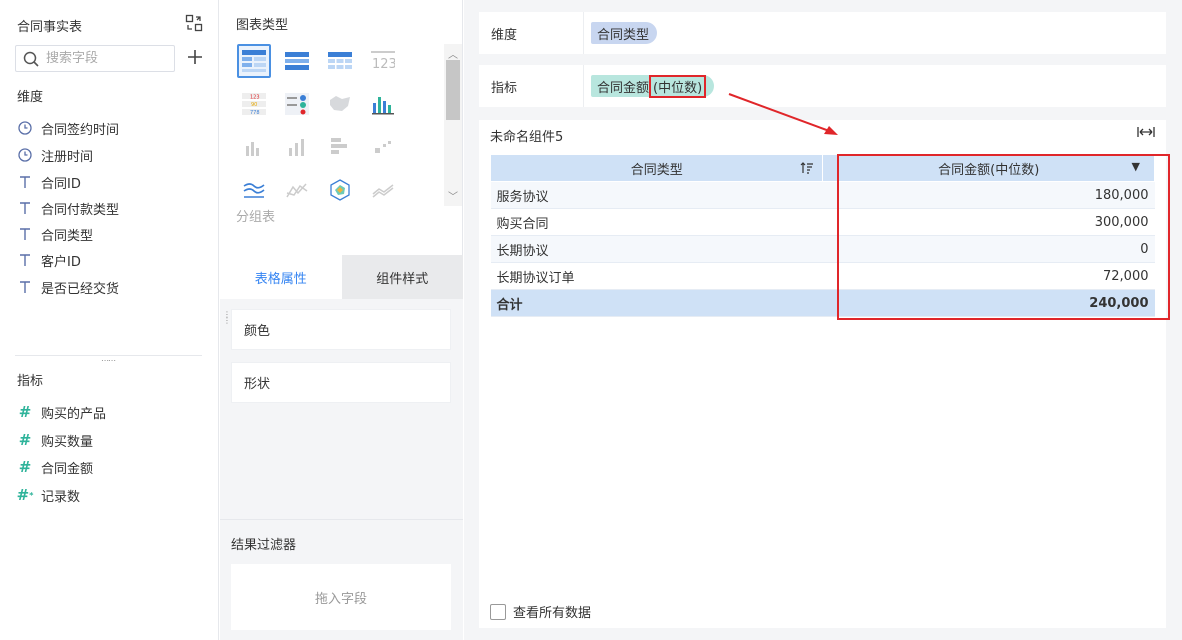 The height and width of the screenshot is (640, 1182). Describe the element at coordinates (297, 104) in the screenshot. I see `indicator-card-type-icon` at that location.